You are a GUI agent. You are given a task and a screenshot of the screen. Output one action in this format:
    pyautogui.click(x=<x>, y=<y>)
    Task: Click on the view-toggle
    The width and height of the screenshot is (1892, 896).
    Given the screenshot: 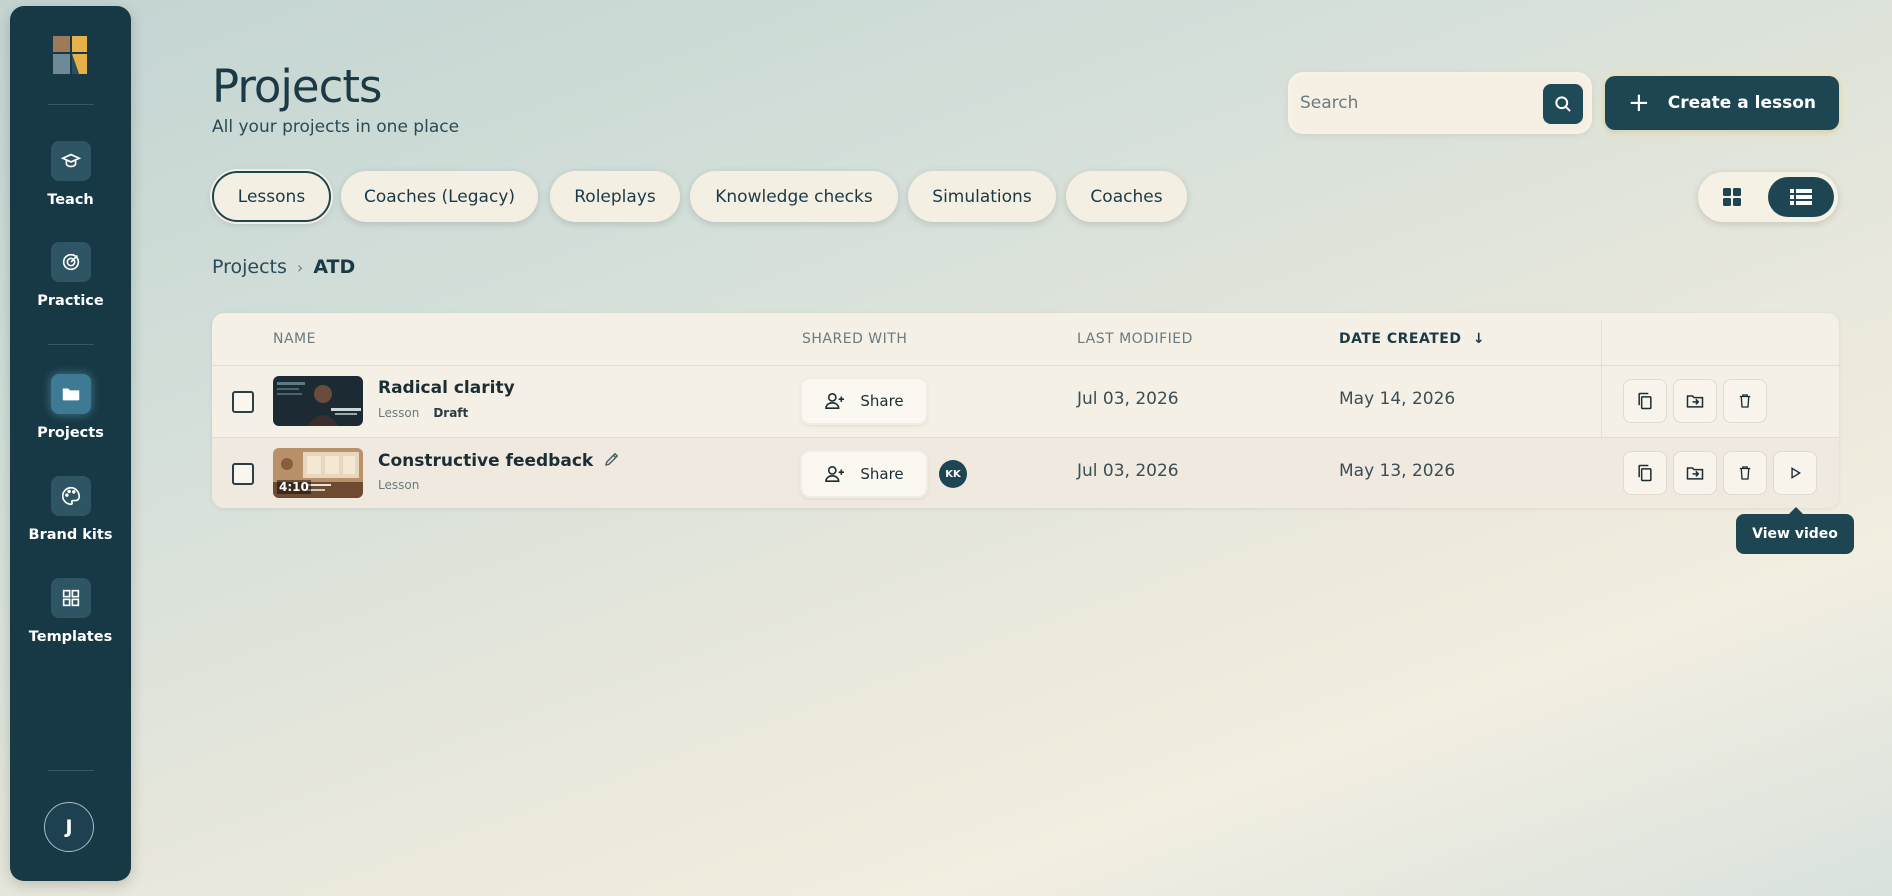 What is the action you would take?
    pyautogui.click(x=1768, y=197)
    